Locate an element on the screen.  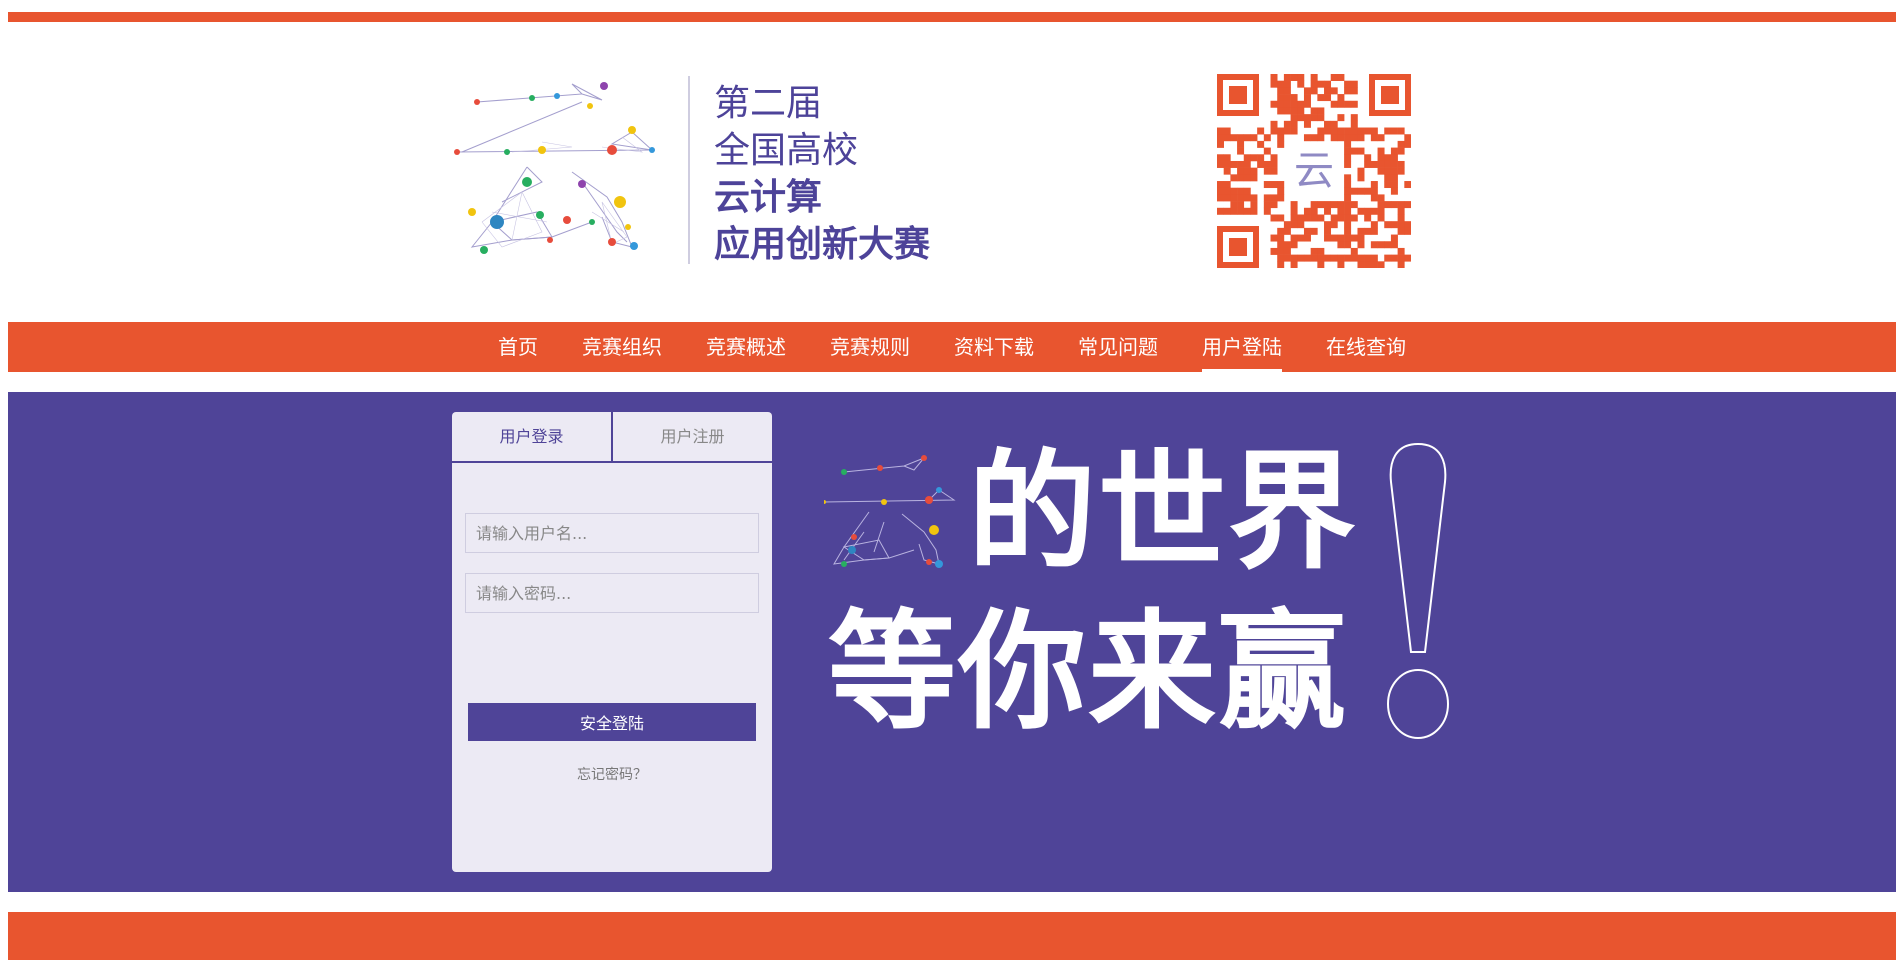
qr-code-icon: 云 is located at coordinates (1314, 171).